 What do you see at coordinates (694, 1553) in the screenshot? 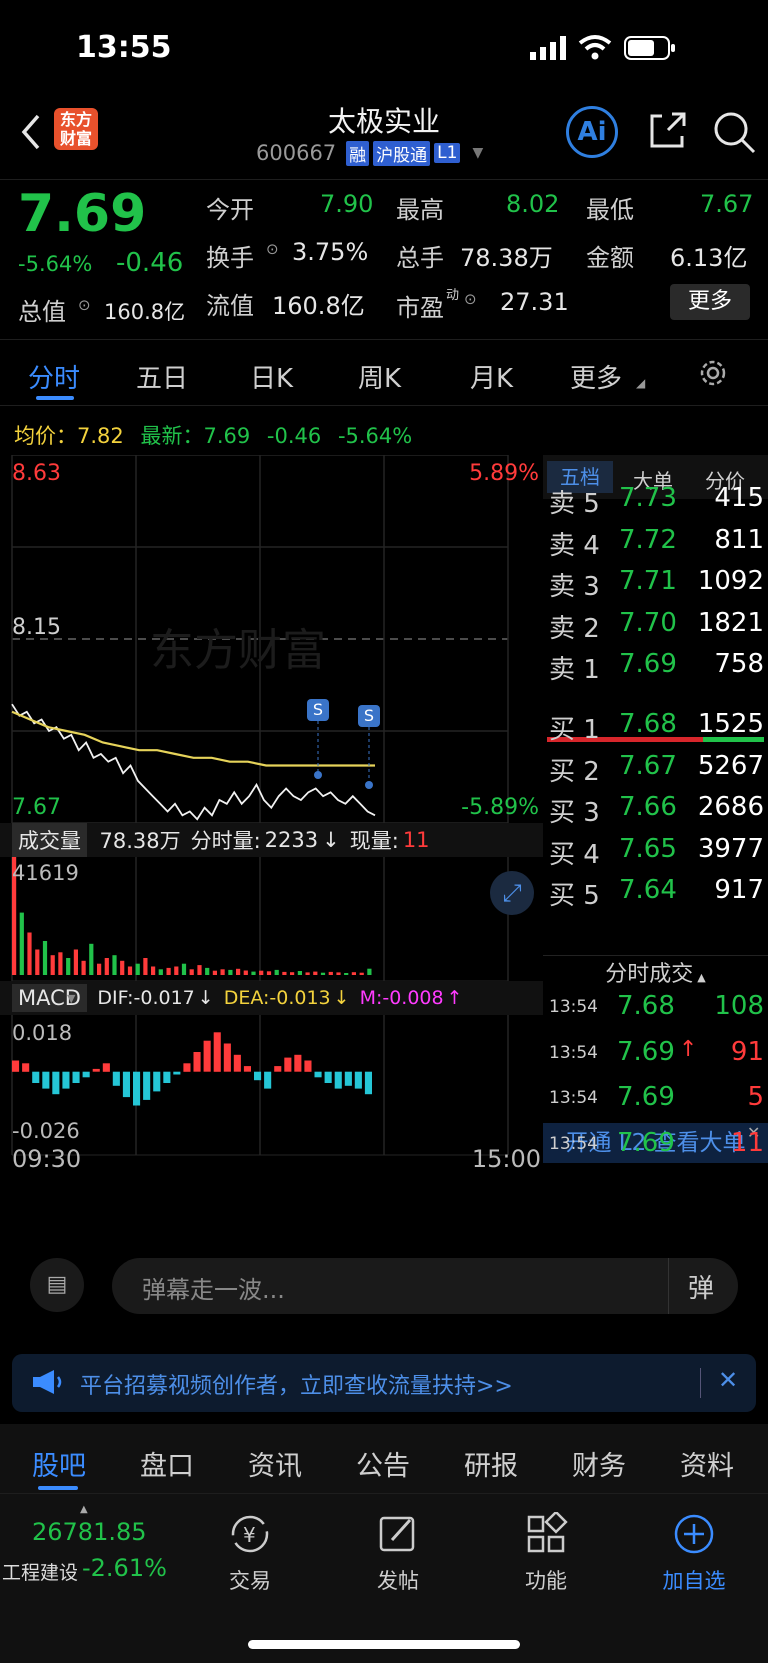
I see `nav-add-watchlist: 加自选` at bounding box center [694, 1553].